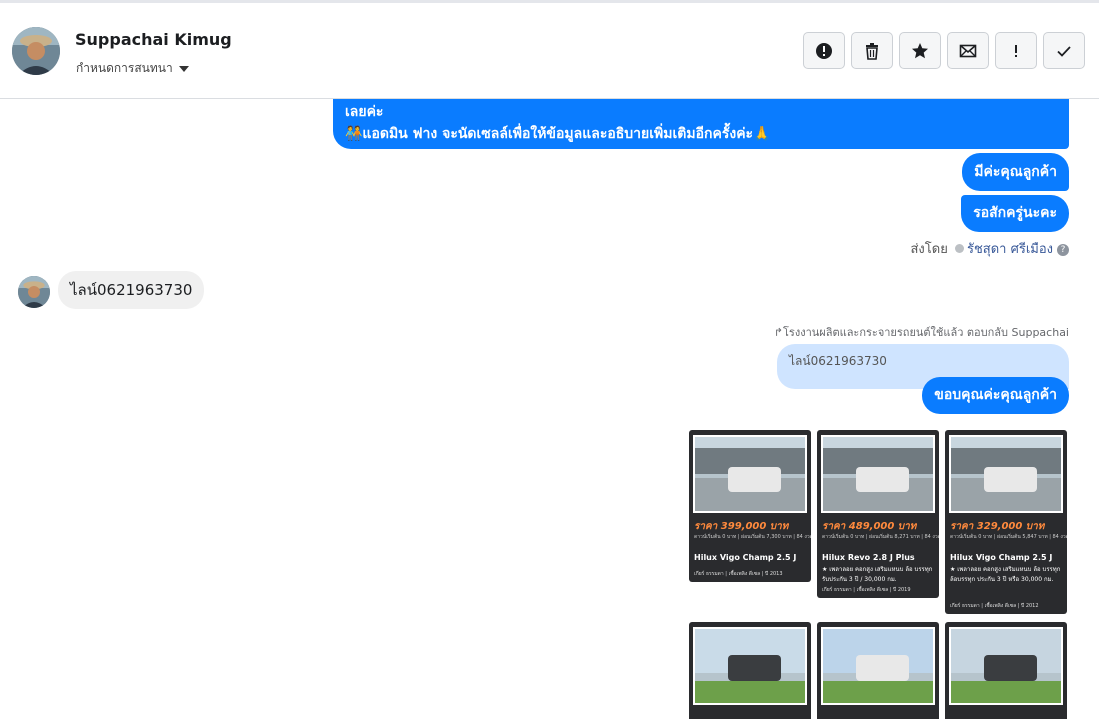 This screenshot has width=1099, height=719. I want to click on check-icon, so click(1064, 51).